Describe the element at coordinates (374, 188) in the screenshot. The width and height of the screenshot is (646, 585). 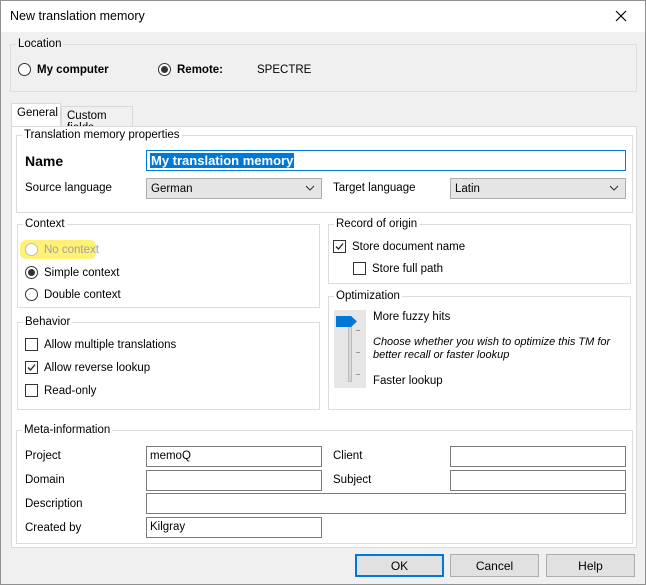
I see `target-language-label: Target language` at that location.